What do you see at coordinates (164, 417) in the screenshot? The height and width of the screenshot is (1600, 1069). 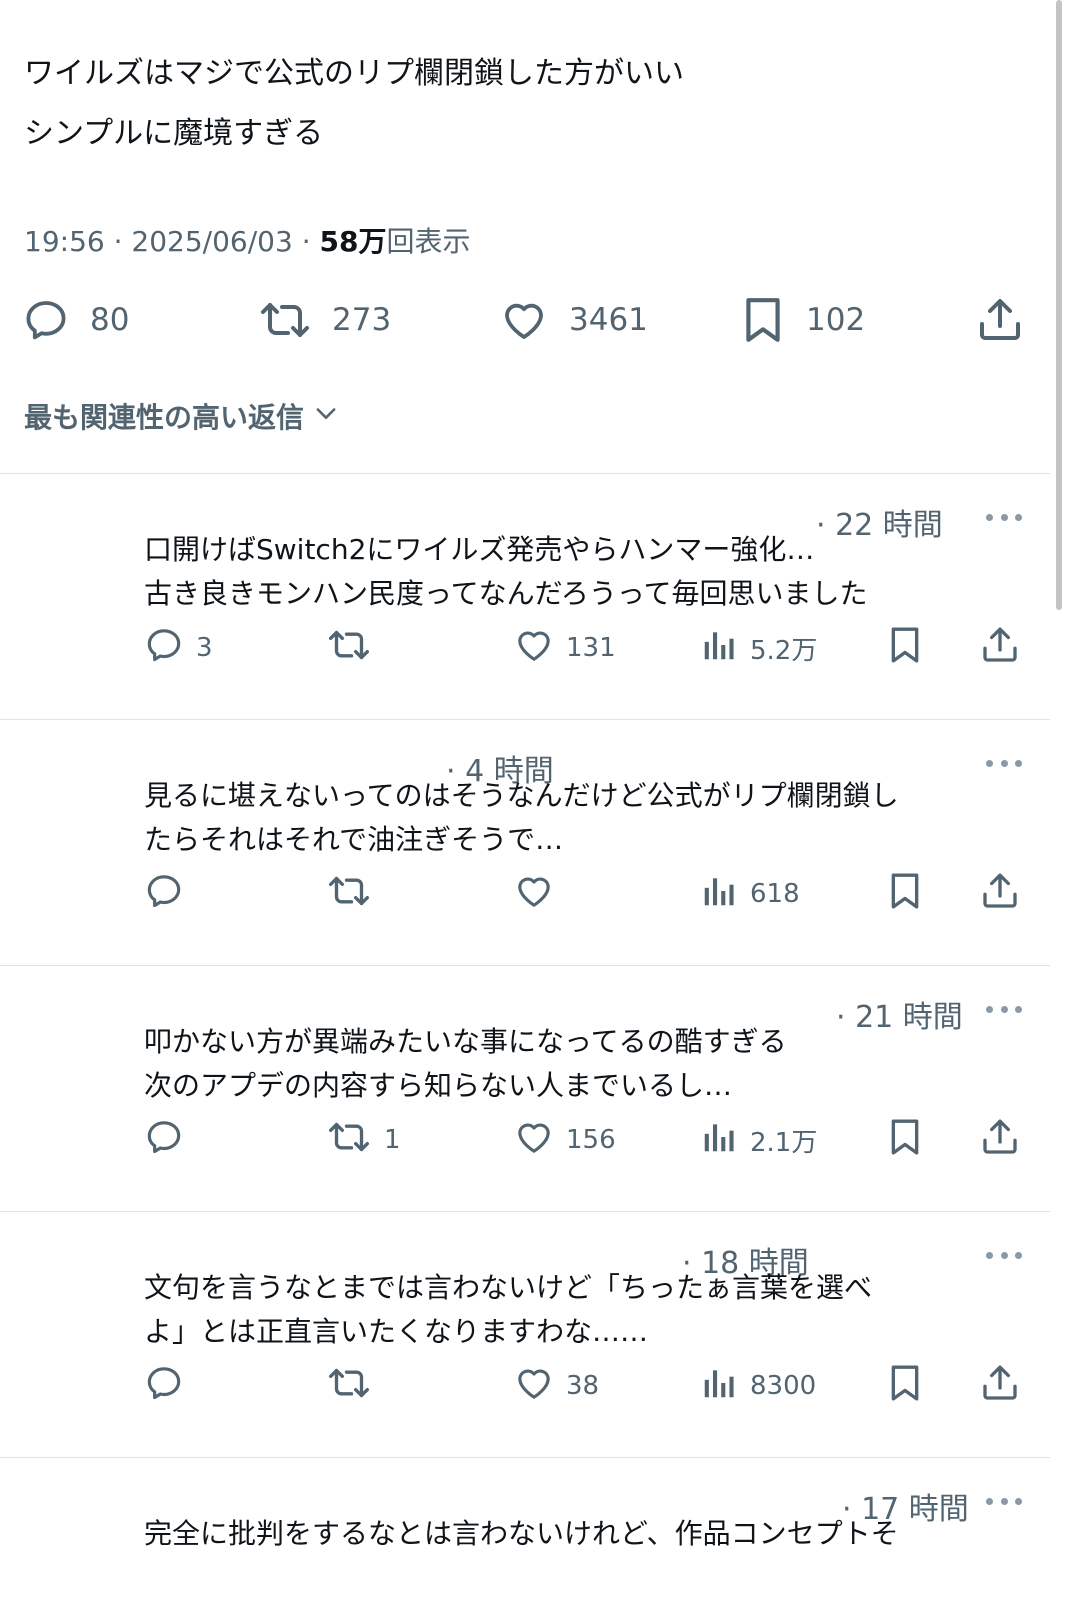 I see `sort-label: 最も関連性の高い返信` at bounding box center [164, 417].